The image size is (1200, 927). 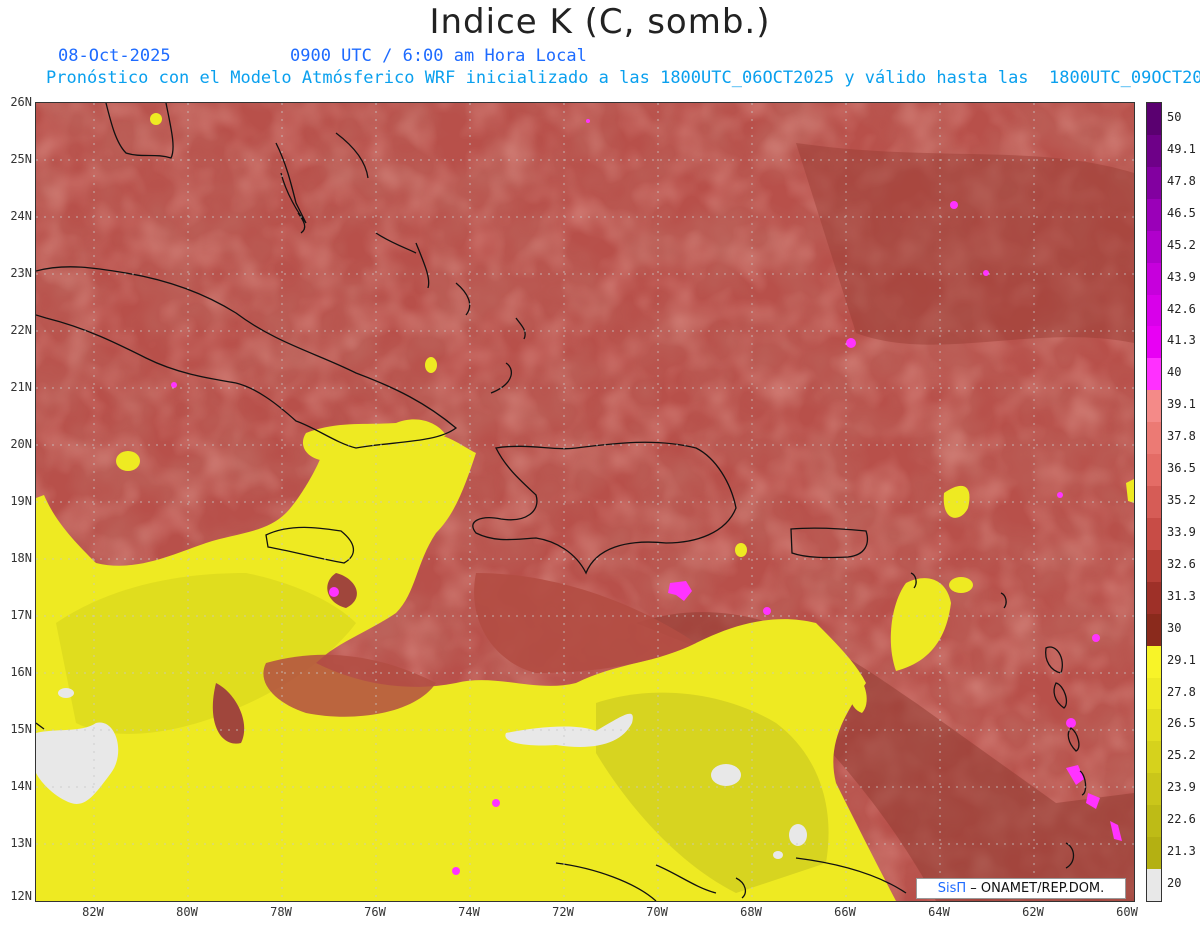 What do you see at coordinates (1174, 627) in the screenshot?
I see `colorbar-label: 30` at bounding box center [1174, 627].